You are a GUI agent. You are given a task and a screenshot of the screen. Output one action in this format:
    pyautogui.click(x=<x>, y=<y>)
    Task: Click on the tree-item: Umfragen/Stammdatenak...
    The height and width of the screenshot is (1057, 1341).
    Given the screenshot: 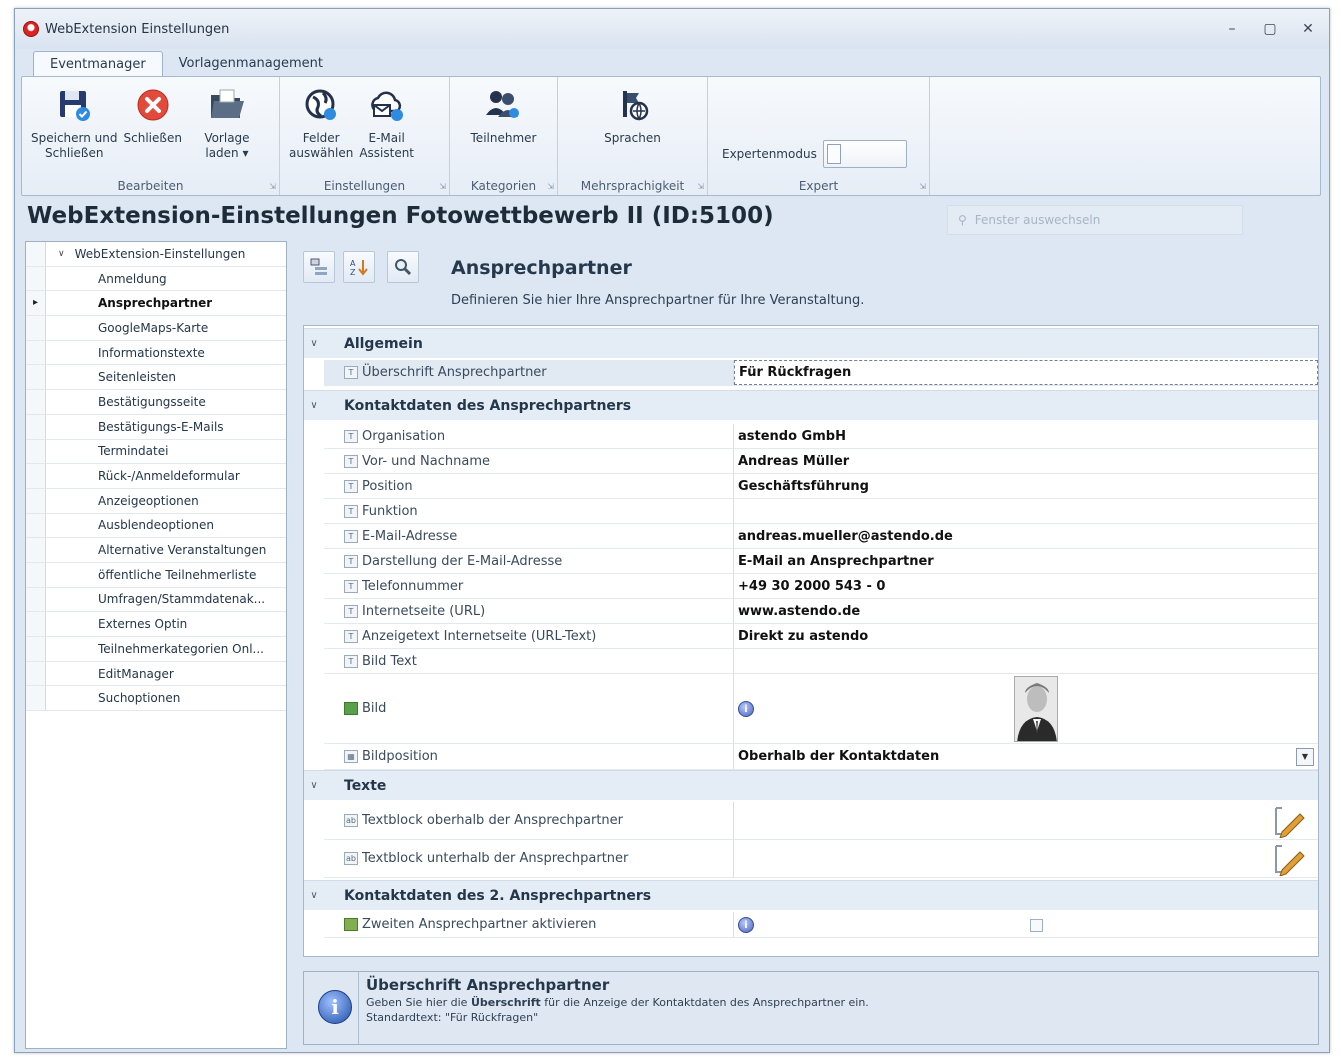 What is the action you would take?
    pyautogui.click(x=156, y=600)
    